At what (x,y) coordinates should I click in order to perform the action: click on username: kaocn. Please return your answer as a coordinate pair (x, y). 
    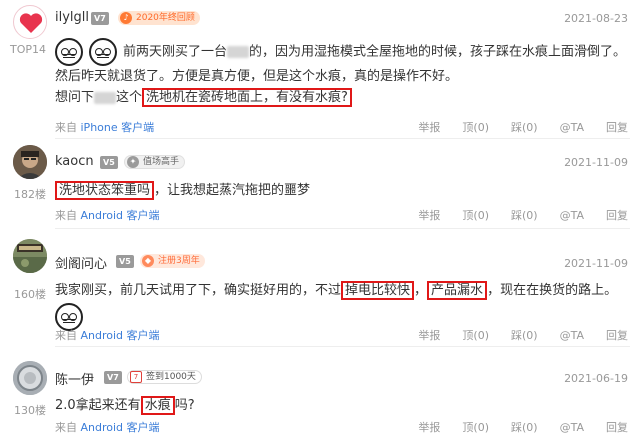
    Looking at the image, I should click on (74, 161).